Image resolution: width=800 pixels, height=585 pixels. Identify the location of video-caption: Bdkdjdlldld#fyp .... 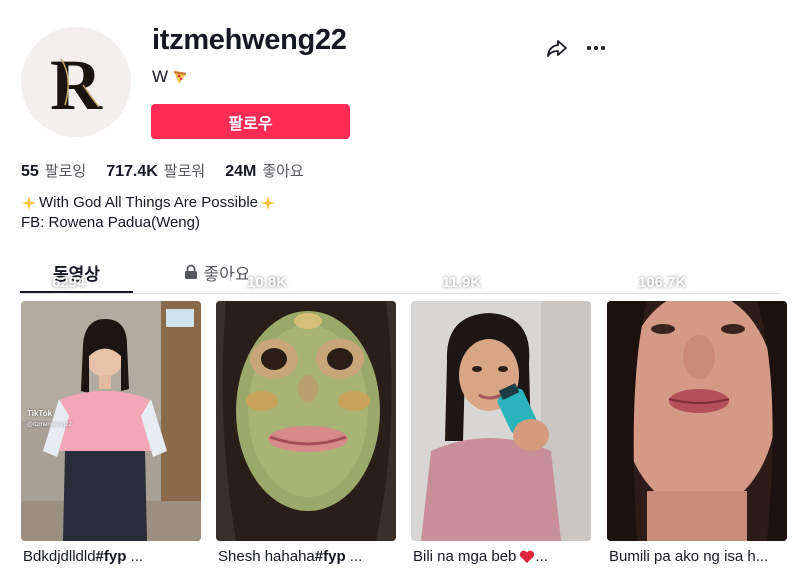
(112, 556).